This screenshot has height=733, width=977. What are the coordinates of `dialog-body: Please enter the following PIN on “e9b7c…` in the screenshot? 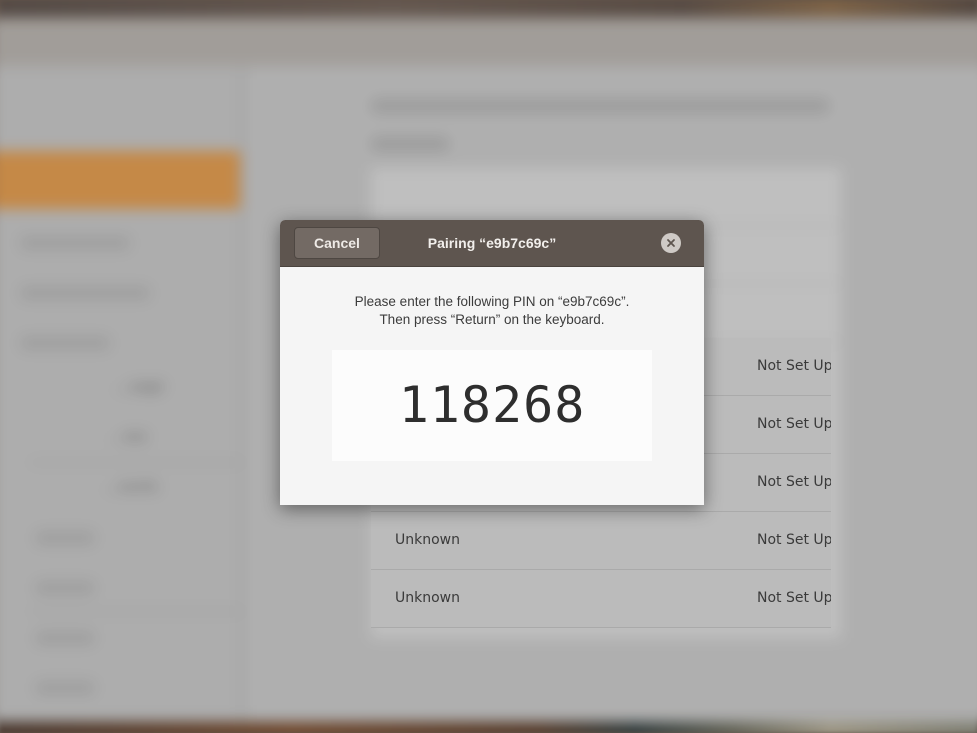 It's located at (492, 386).